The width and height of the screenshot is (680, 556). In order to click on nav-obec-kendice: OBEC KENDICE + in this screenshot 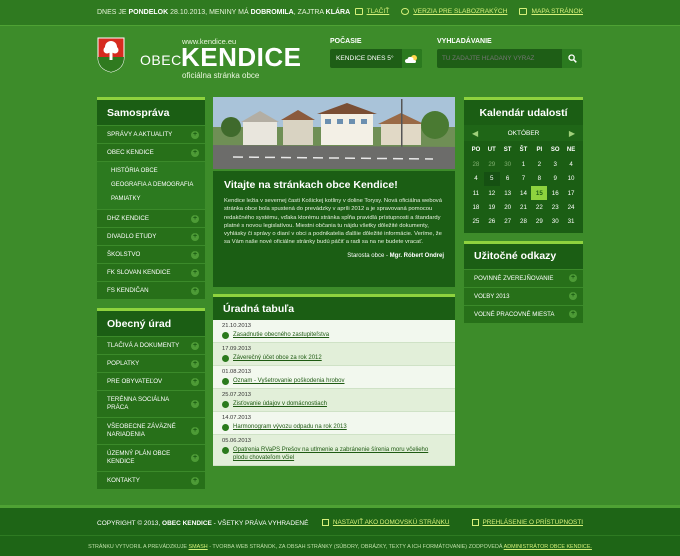, I will do `click(151, 152)`.